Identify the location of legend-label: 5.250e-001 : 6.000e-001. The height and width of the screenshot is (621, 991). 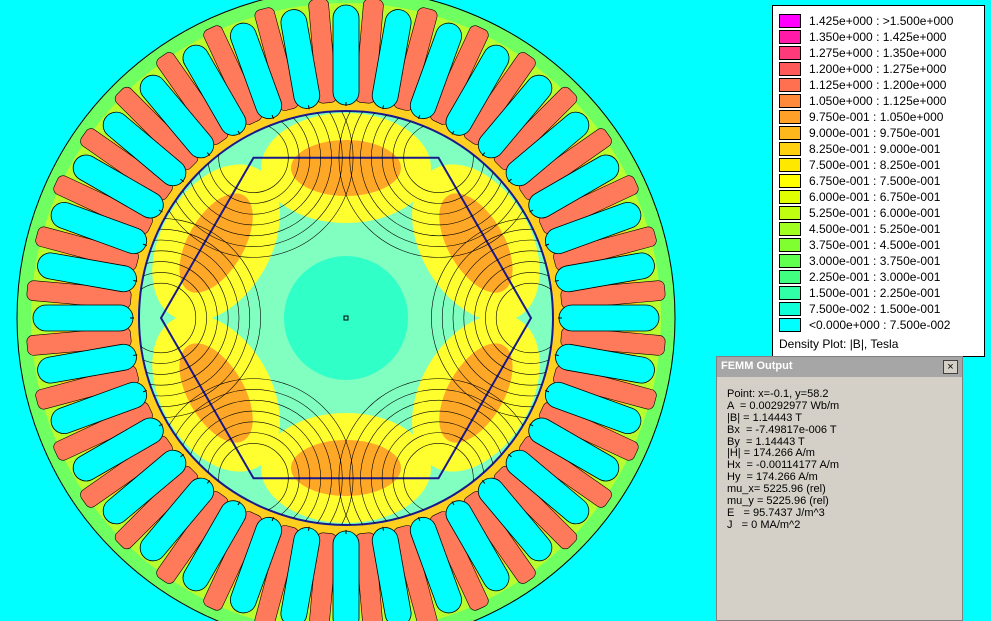
(875, 213).